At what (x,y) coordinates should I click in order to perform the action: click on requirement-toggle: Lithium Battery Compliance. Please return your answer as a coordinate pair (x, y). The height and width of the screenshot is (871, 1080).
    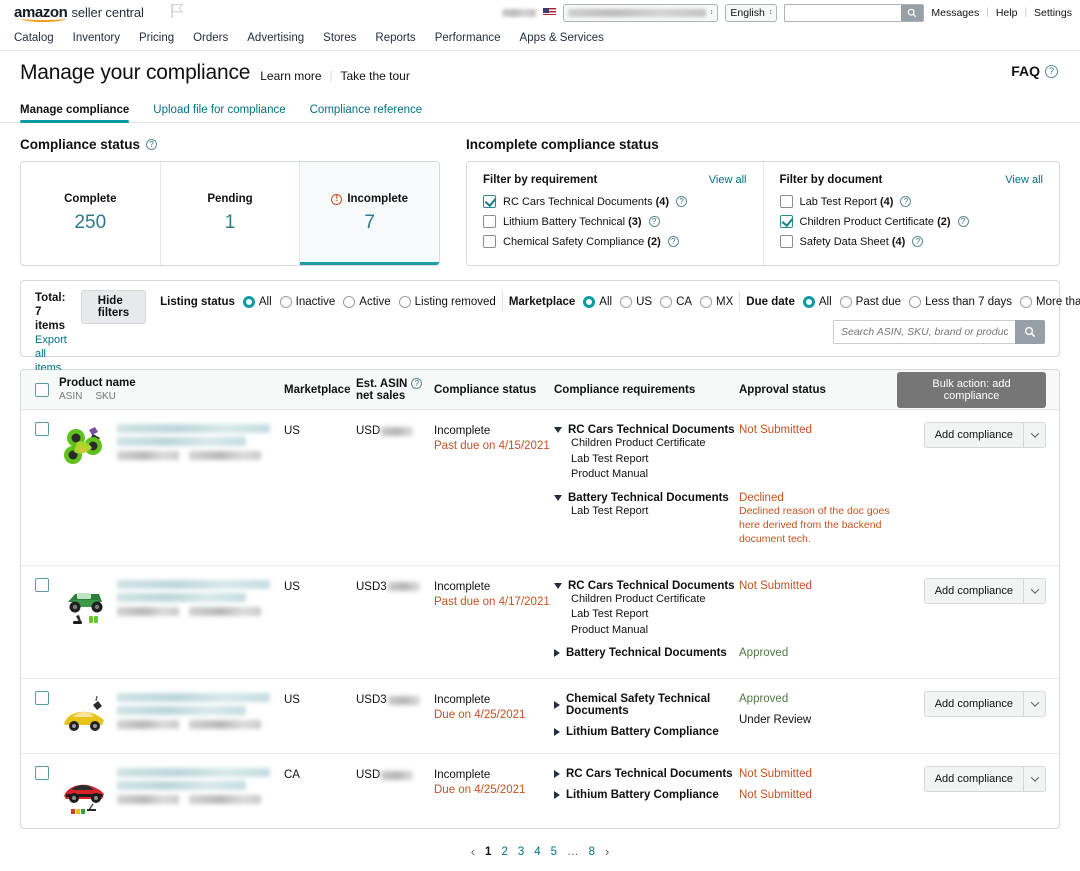
    Looking at the image, I should click on (646, 795).